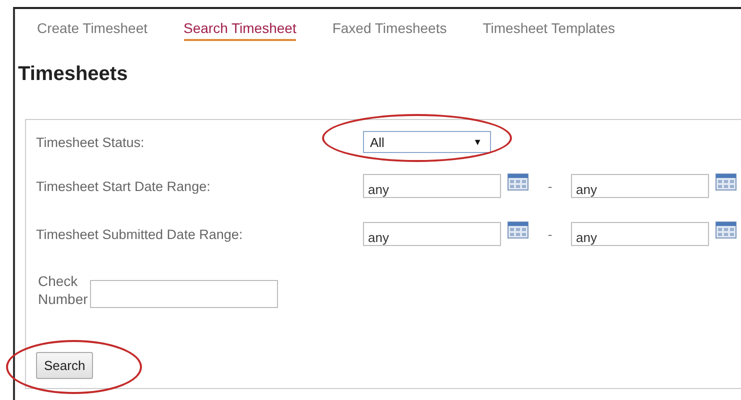 The height and width of the screenshot is (400, 741). What do you see at coordinates (140, 234) in the screenshot?
I see `field-label: Timesheet Submitted Date Range:` at bounding box center [140, 234].